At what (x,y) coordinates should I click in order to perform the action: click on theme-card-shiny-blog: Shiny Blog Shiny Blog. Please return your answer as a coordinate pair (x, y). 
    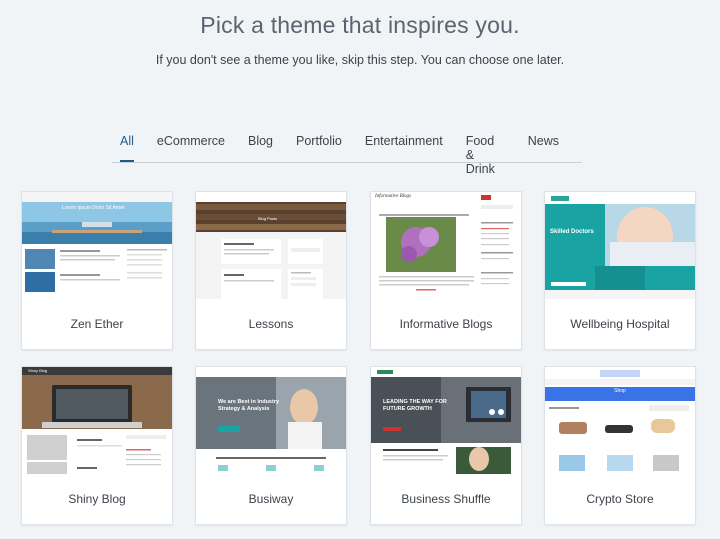
    Looking at the image, I should click on (97, 445).